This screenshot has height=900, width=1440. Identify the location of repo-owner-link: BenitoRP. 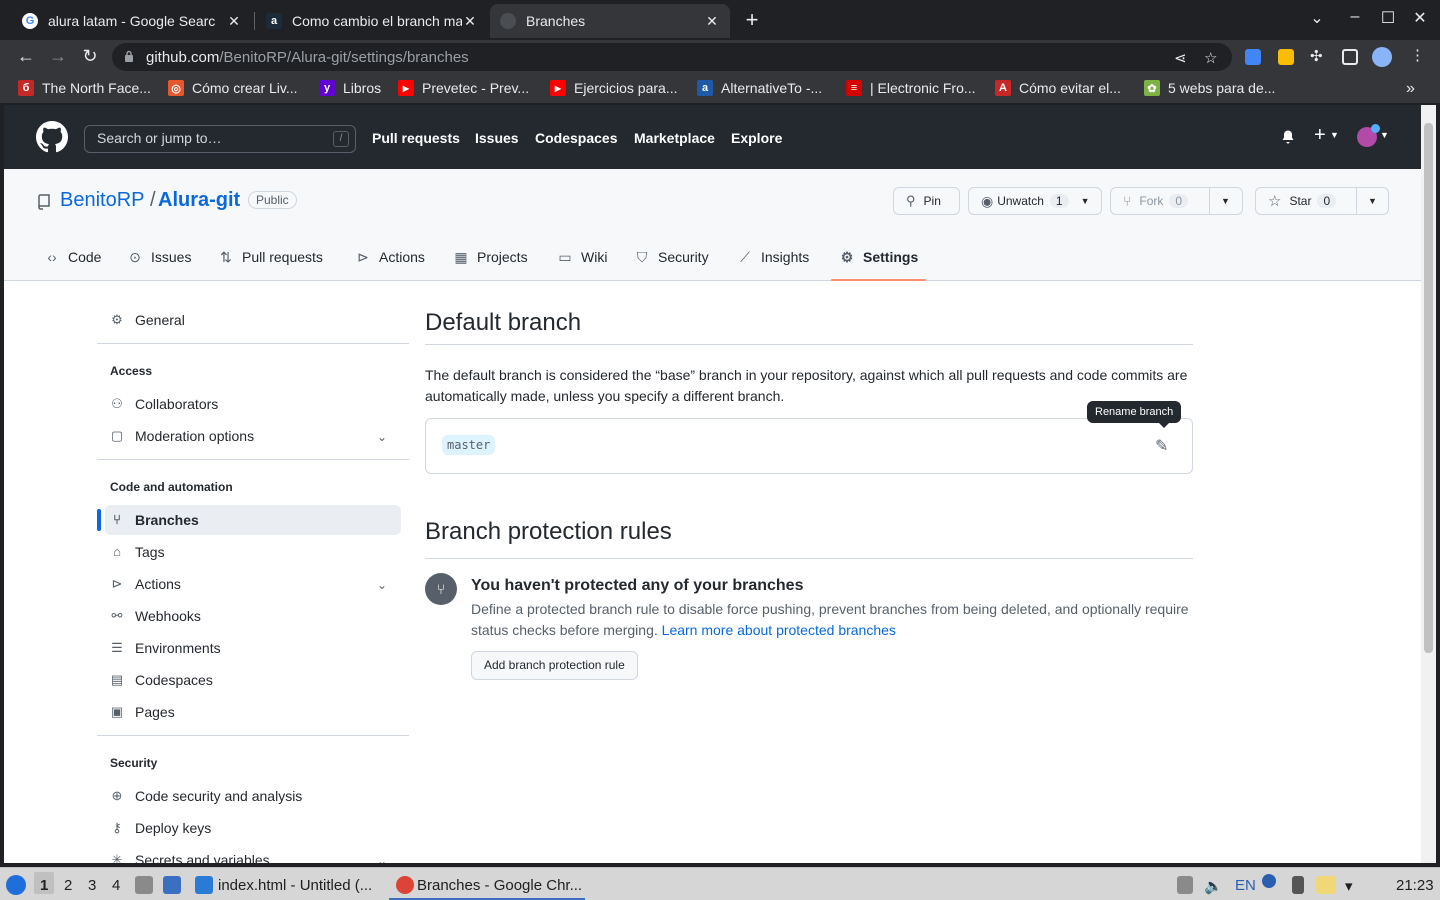
(102, 200).